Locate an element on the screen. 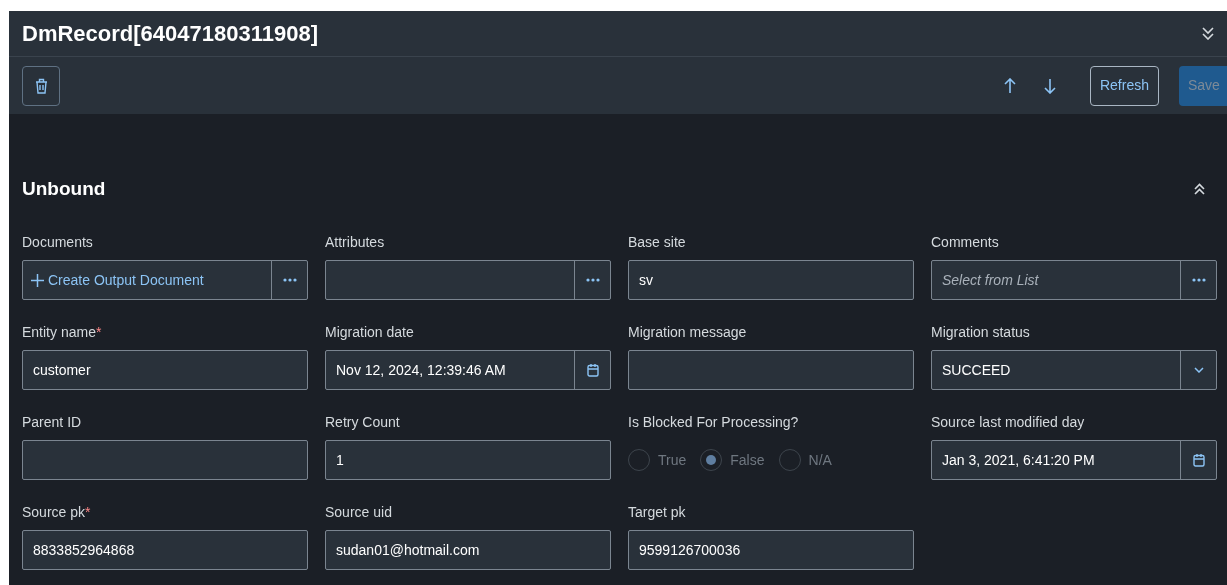  plus-icon is located at coordinates (37, 280).